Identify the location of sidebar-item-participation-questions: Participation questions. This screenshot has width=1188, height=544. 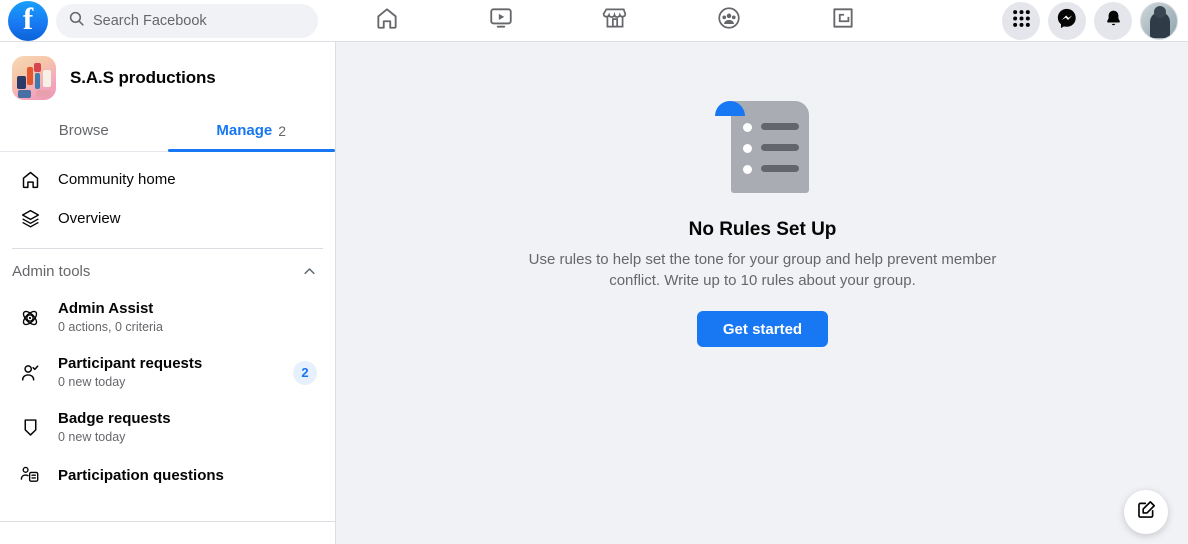
(167, 475).